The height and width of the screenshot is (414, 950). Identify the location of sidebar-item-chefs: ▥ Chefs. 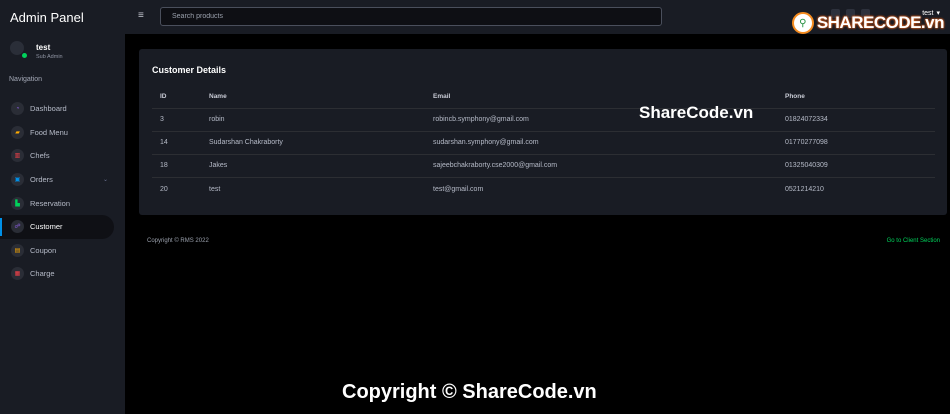
(57, 156).